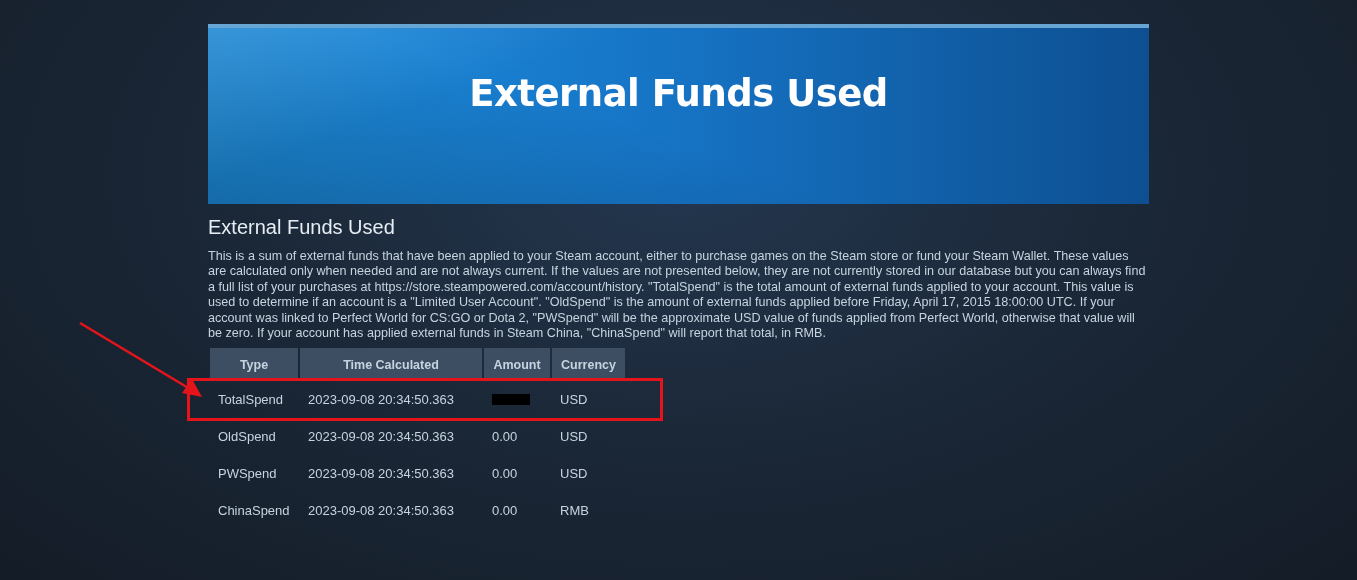 The width and height of the screenshot is (1357, 580). What do you see at coordinates (247, 437) in the screenshot?
I see `table-cell-text: OldSpend` at bounding box center [247, 437].